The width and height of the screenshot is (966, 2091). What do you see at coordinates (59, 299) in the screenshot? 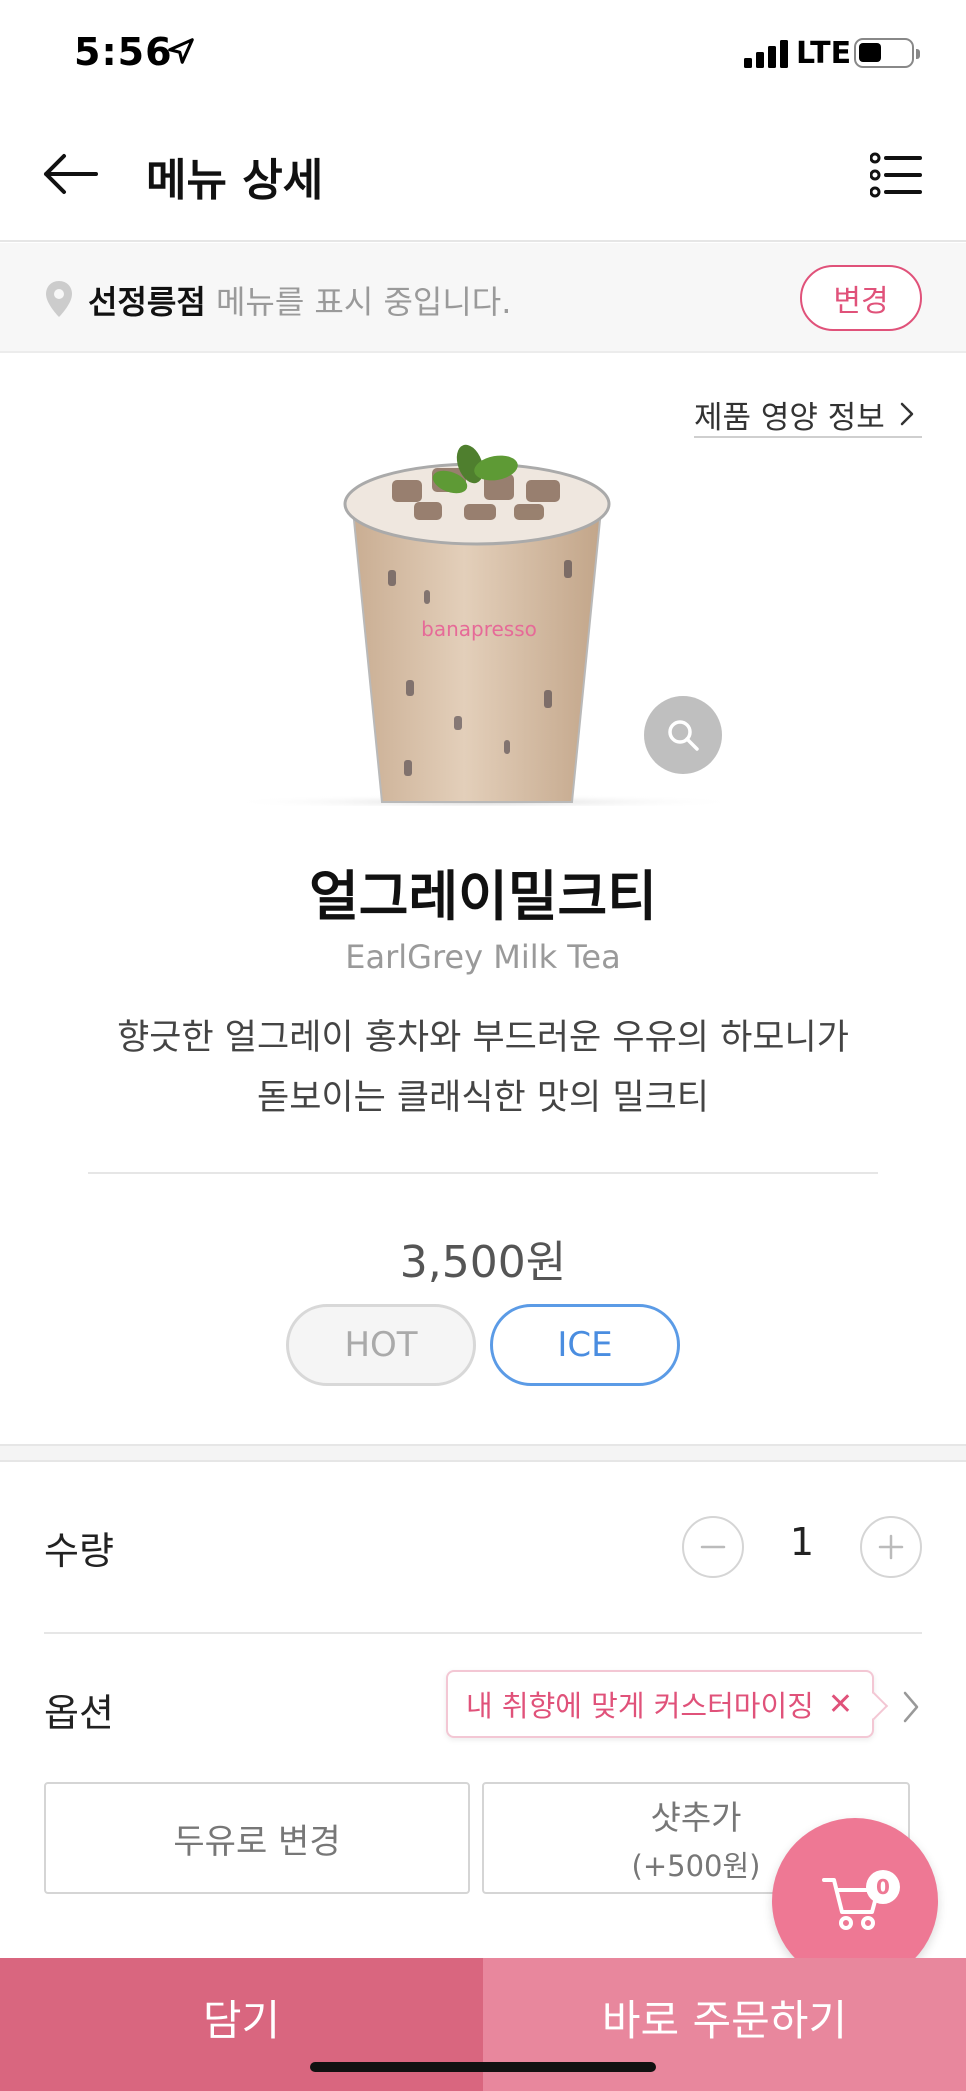
I see `location-pin-icon` at bounding box center [59, 299].